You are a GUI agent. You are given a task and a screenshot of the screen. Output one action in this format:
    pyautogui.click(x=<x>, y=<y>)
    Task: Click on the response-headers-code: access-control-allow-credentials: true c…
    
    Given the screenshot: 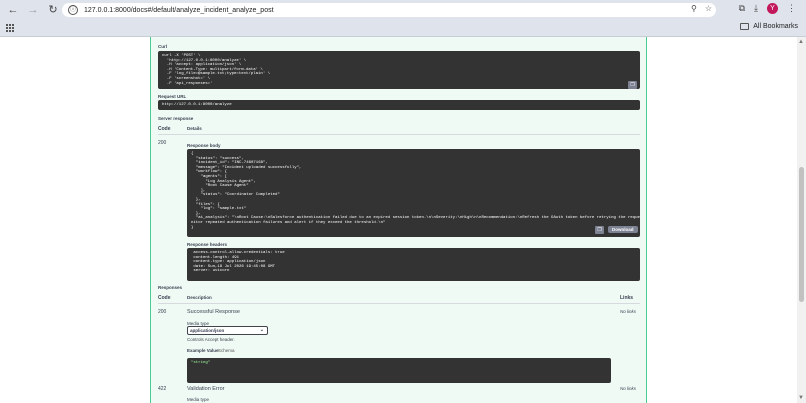 What is the action you would take?
    pyautogui.click(x=413, y=264)
    